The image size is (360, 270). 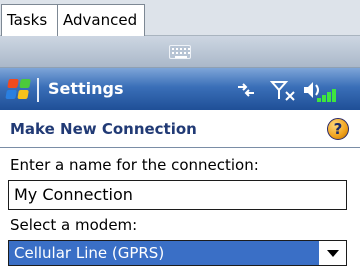 I want to click on chevron-down-icon, so click(x=333, y=253).